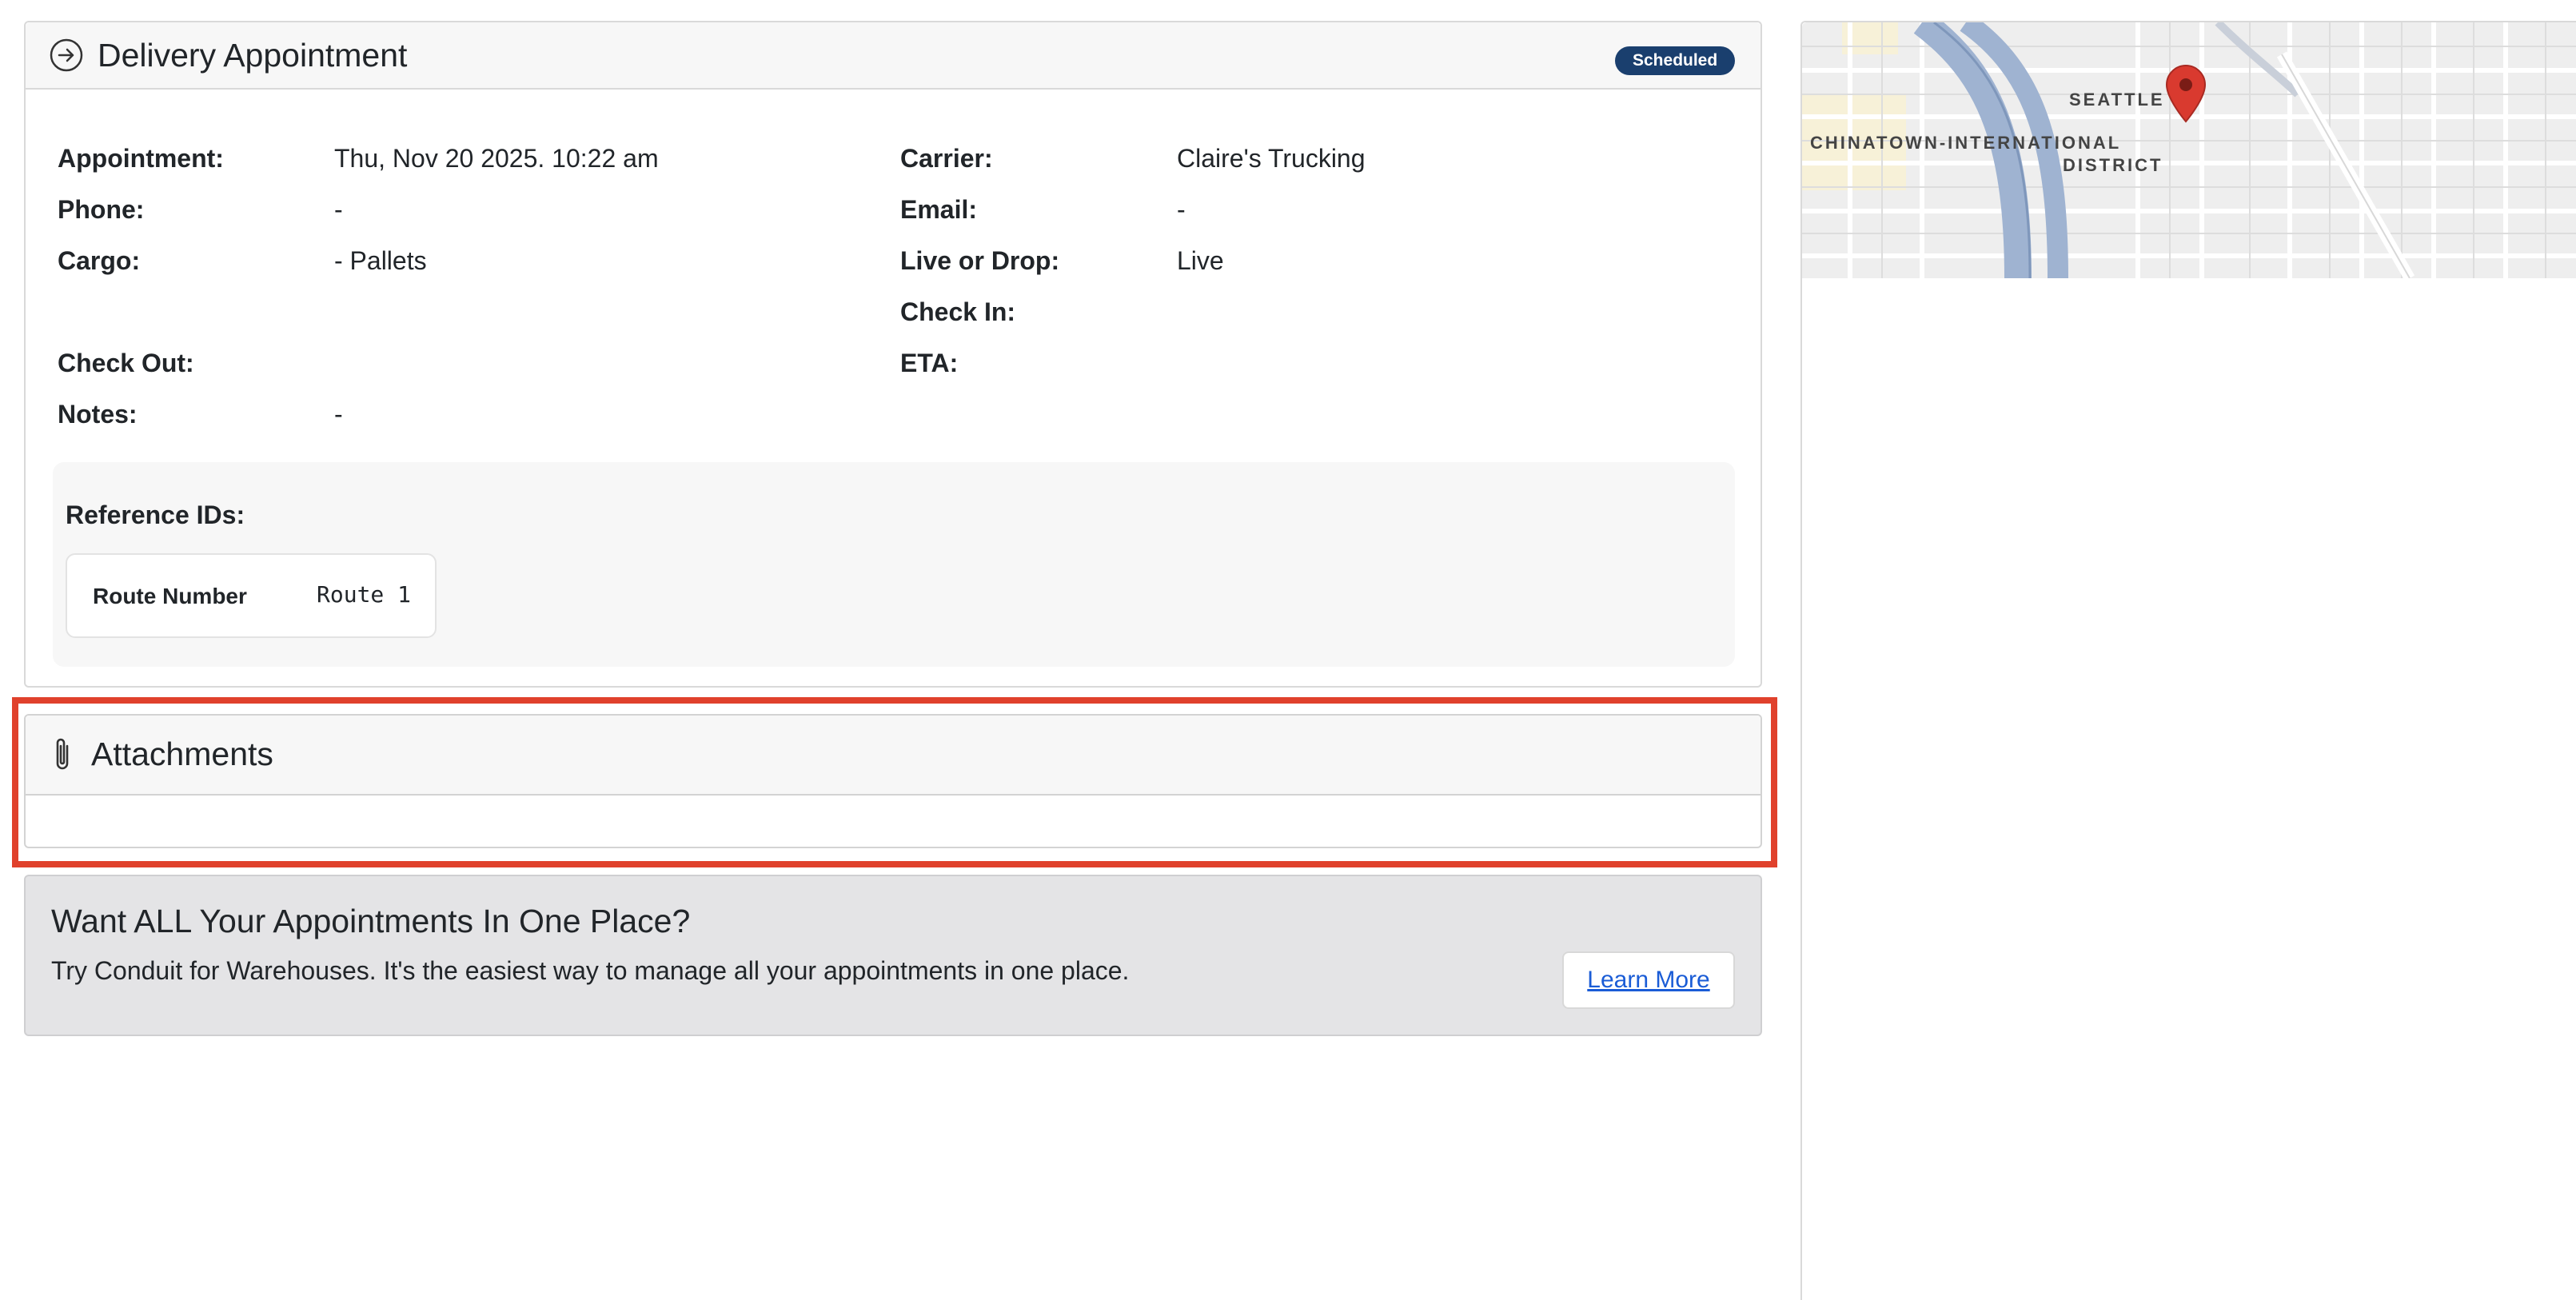 Image resolution: width=2576 pixels, height=1300 pixels. Describe the element at coordinates (929, 363) in the screenshot. I see `eta-label: ETA:` at that location.